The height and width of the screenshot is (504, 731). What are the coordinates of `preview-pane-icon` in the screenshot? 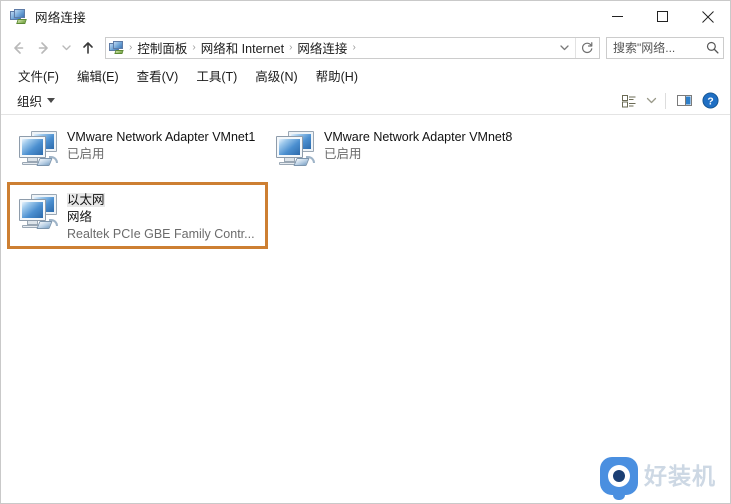 It's located at (684, 101).